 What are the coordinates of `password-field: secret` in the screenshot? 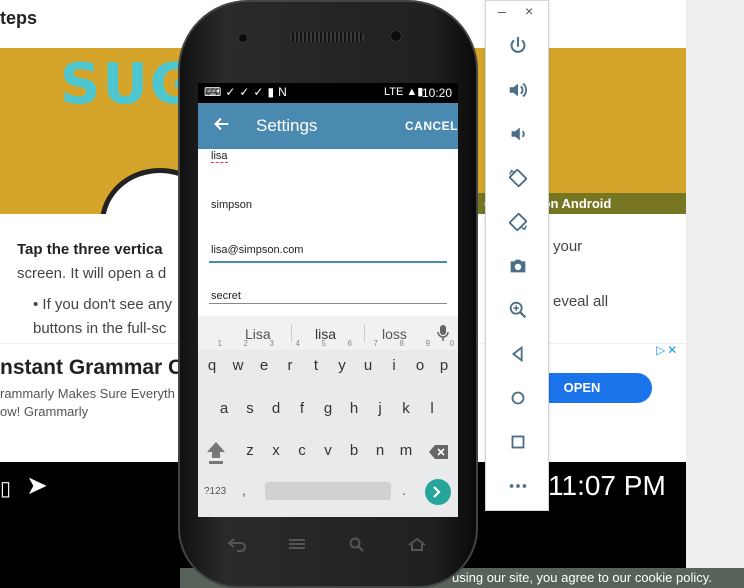 It's located at (226, 296).